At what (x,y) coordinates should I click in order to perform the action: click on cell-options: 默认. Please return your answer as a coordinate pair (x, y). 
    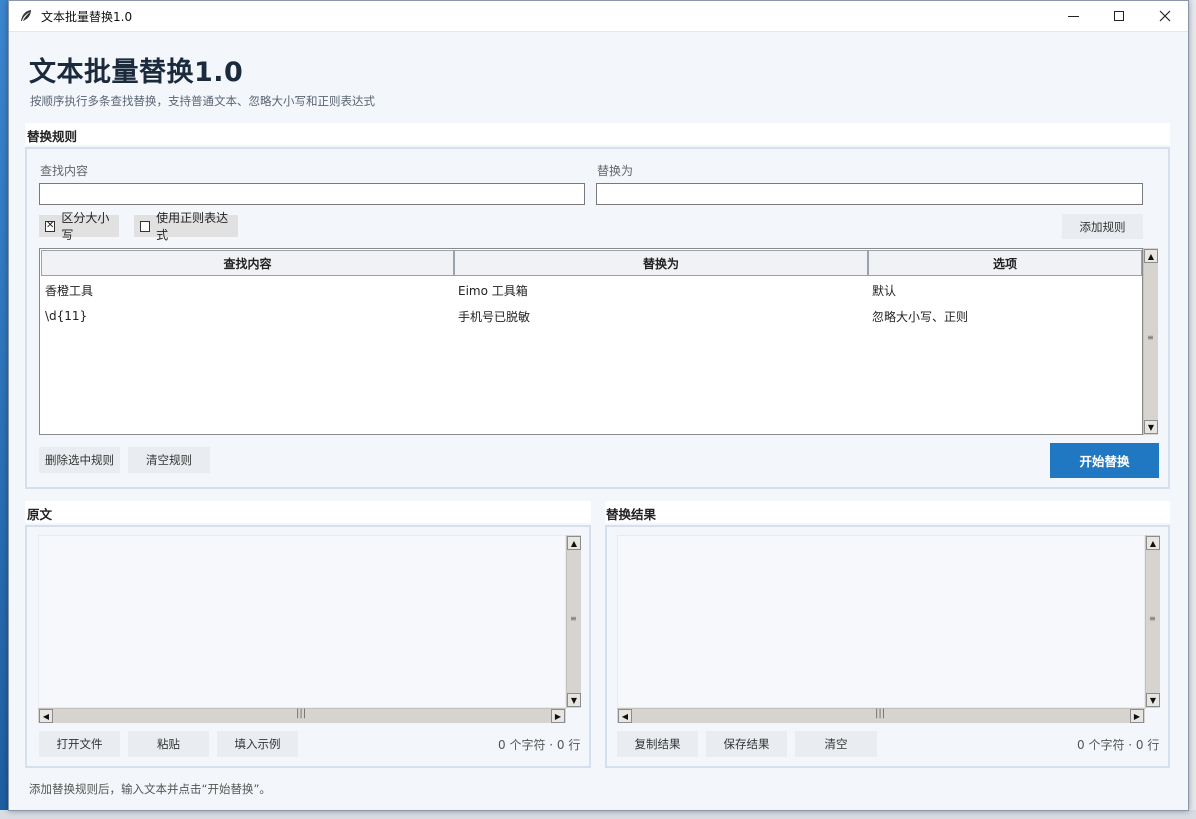
    Looking at the image, I should click on (884, 290).